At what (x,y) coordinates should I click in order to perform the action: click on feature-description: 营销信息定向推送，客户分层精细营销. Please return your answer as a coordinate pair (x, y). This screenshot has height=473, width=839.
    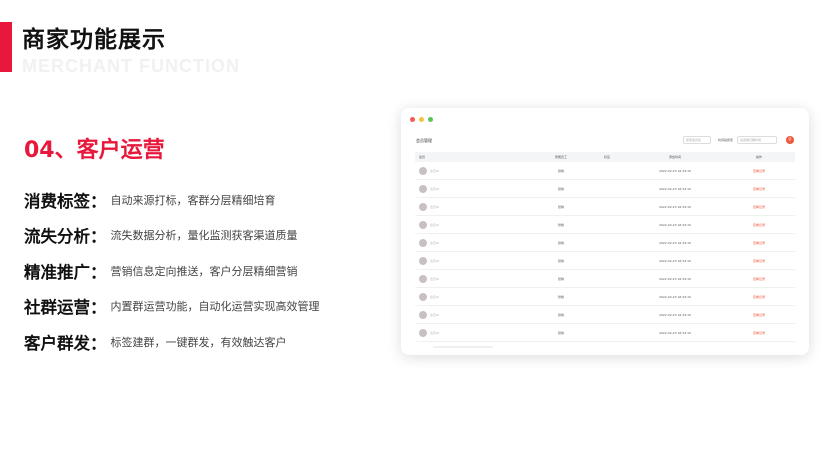
    Looking at the image, I should click on (204, 271).